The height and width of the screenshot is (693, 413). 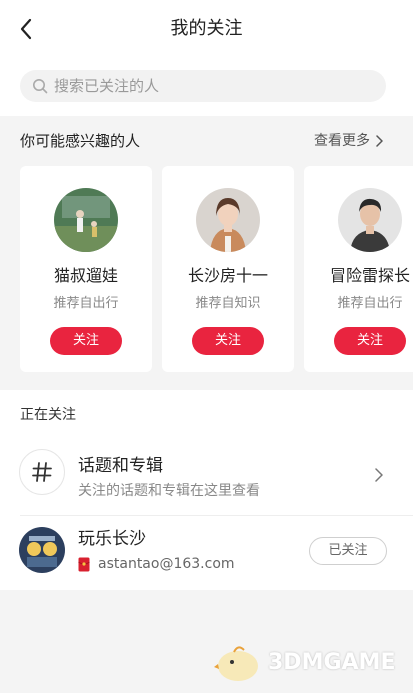 What do you see at coordinates (42, 472) in the screenshot?
I see `hash-icon` at bounding box center [42, 472].